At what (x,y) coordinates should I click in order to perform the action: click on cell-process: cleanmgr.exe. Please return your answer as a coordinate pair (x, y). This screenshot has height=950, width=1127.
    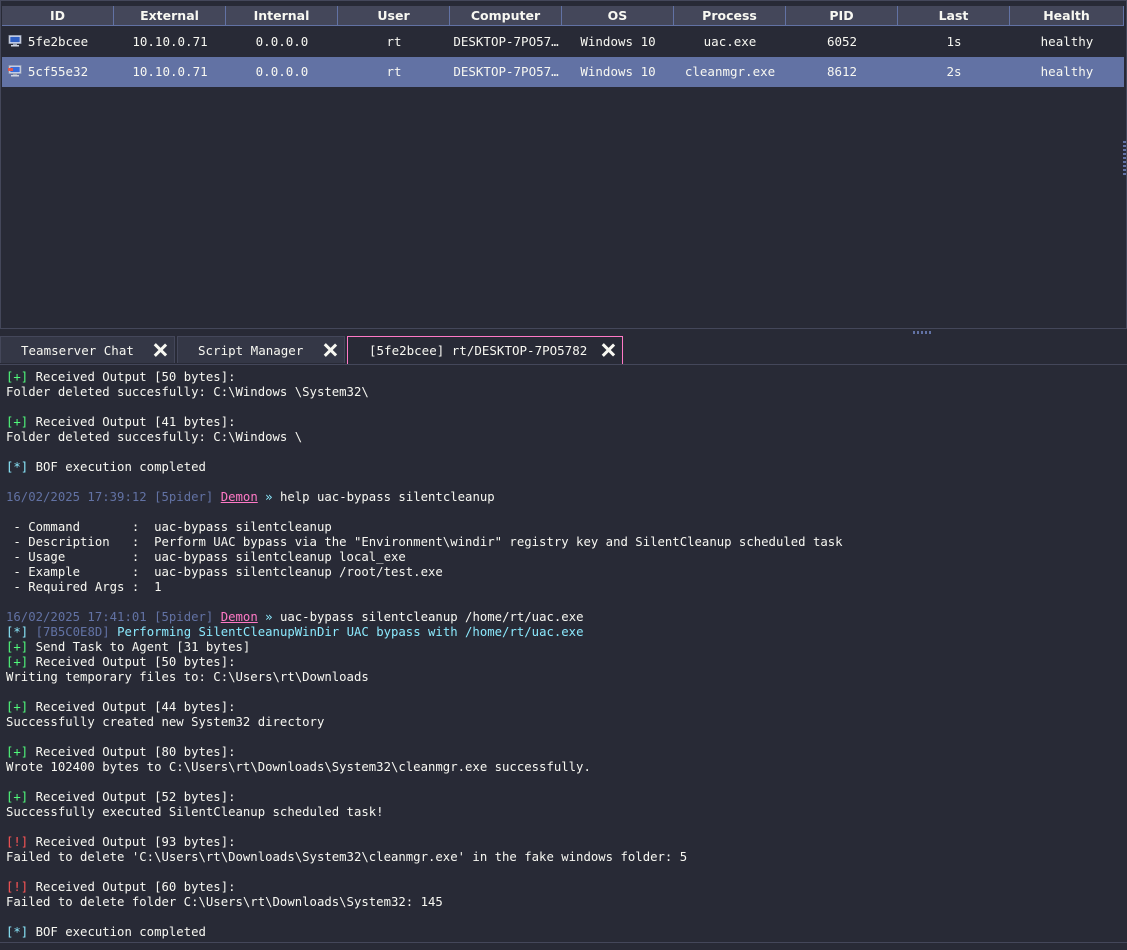
    Looking at the image, I should click on (730, 71).